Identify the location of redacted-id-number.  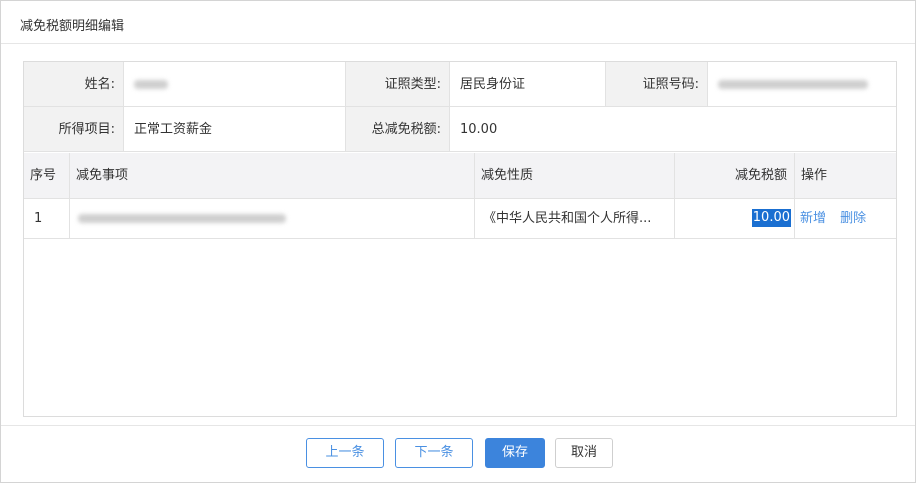
(793, 84).